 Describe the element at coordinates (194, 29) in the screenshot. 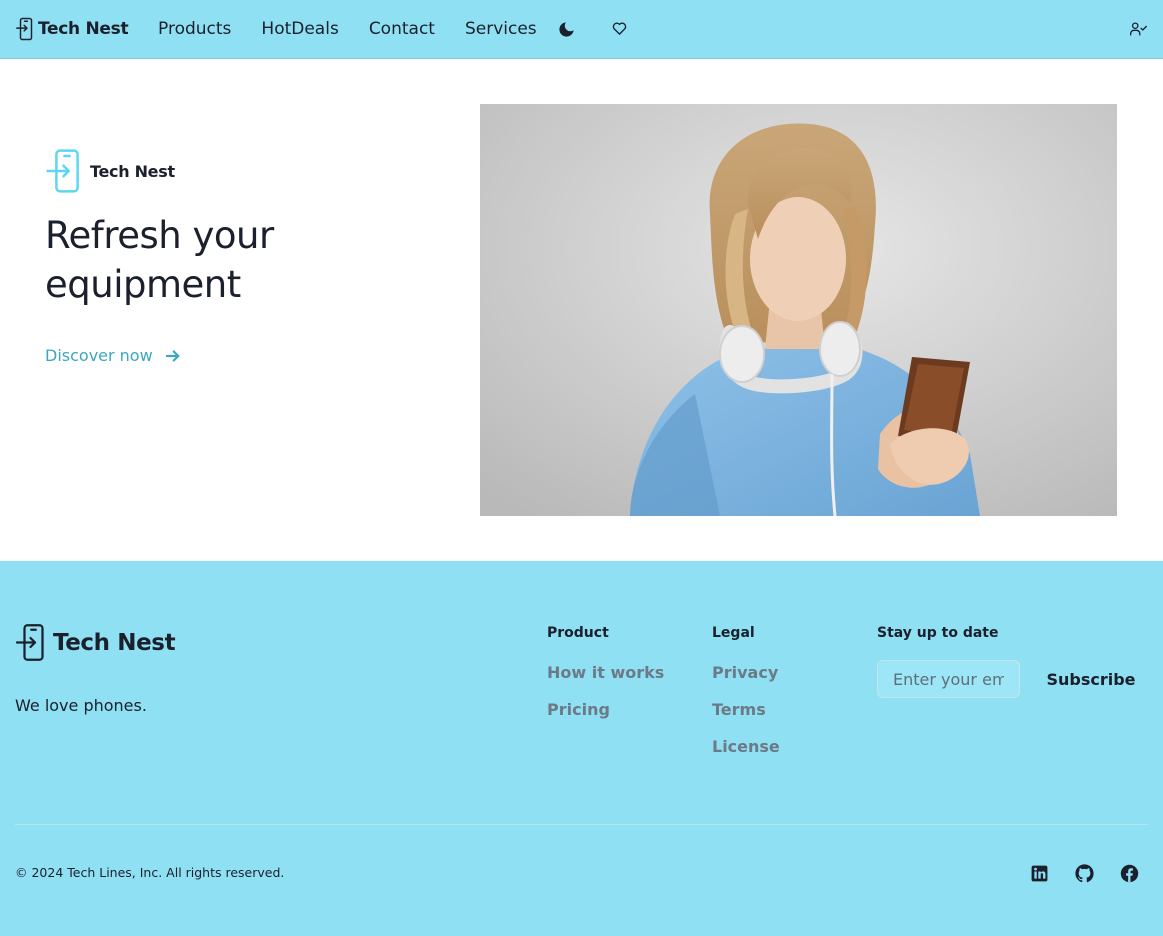

I see `nav-link-products: Products` at that location.